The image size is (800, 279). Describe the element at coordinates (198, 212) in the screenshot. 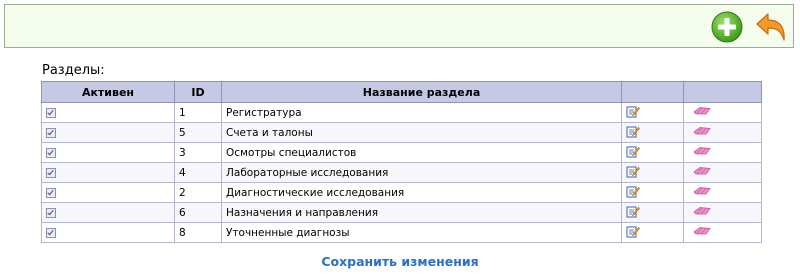

I see `cell-id: 6` at that location.